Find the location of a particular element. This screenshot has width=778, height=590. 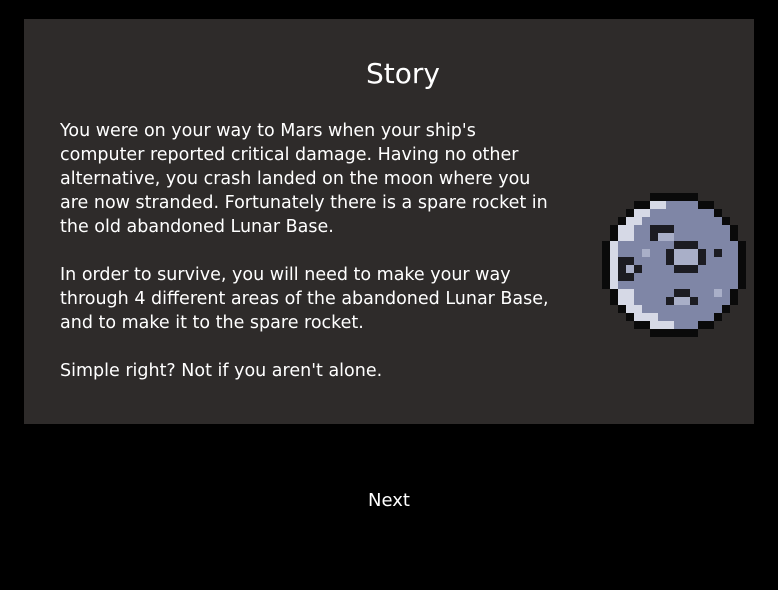

story-title: Story is located at coordinates (403, 73).